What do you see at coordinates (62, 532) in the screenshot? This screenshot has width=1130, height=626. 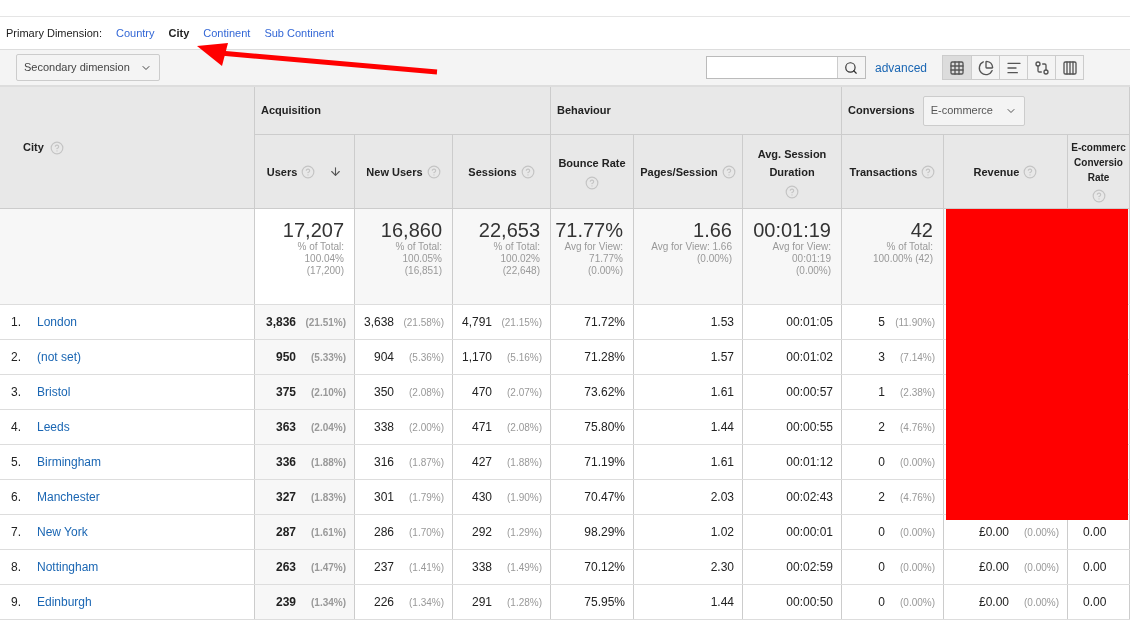 I see `place-link: New York` at bounding box center [62, 532].